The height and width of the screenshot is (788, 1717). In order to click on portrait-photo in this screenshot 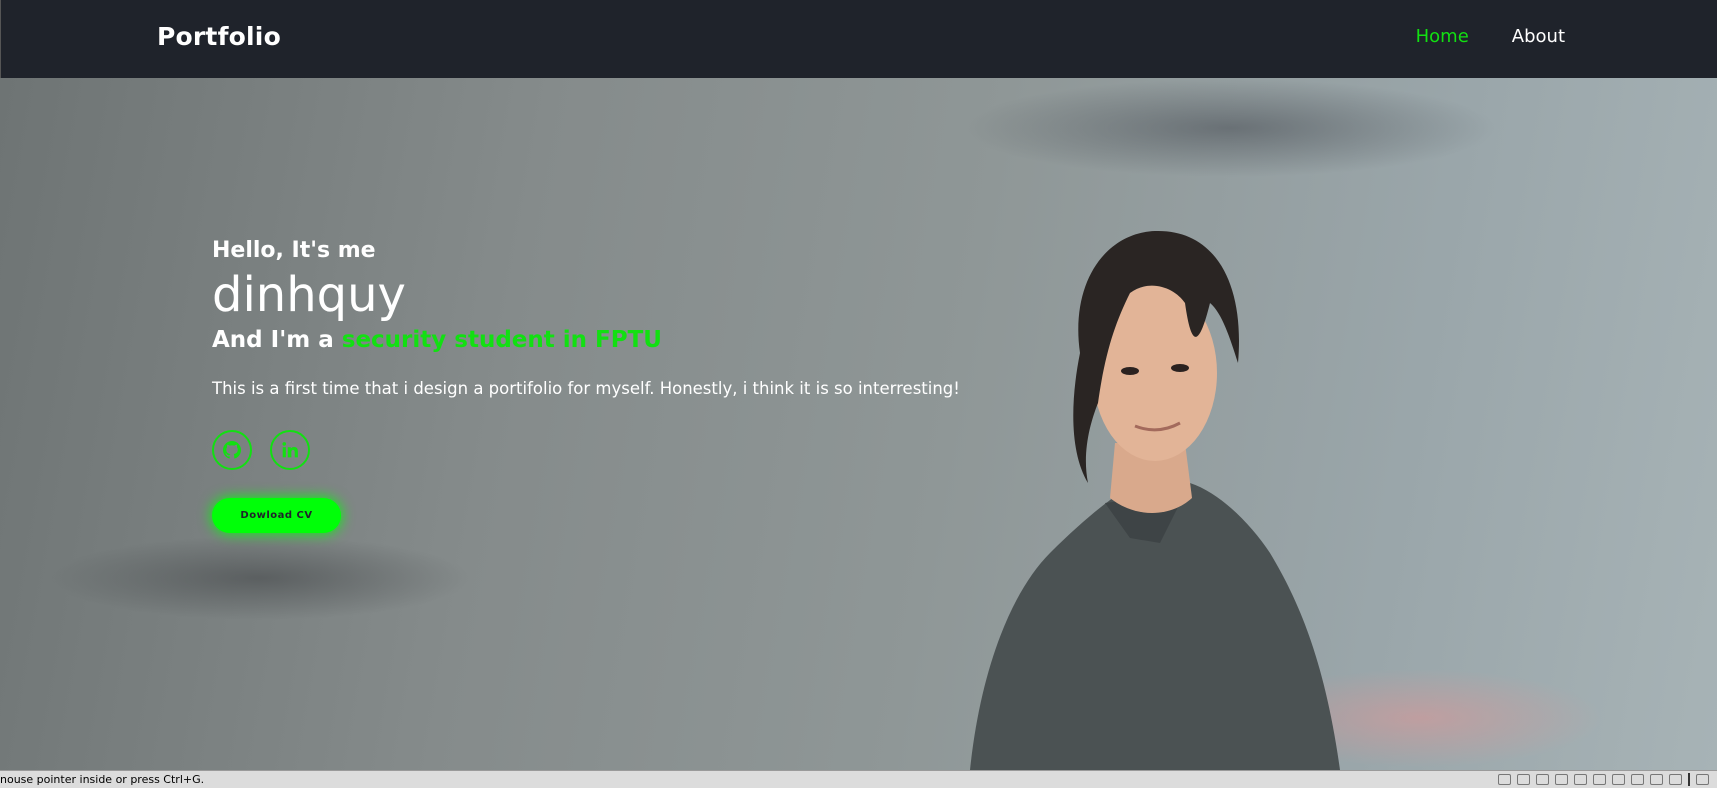, I will do `click(1155, 500)`.